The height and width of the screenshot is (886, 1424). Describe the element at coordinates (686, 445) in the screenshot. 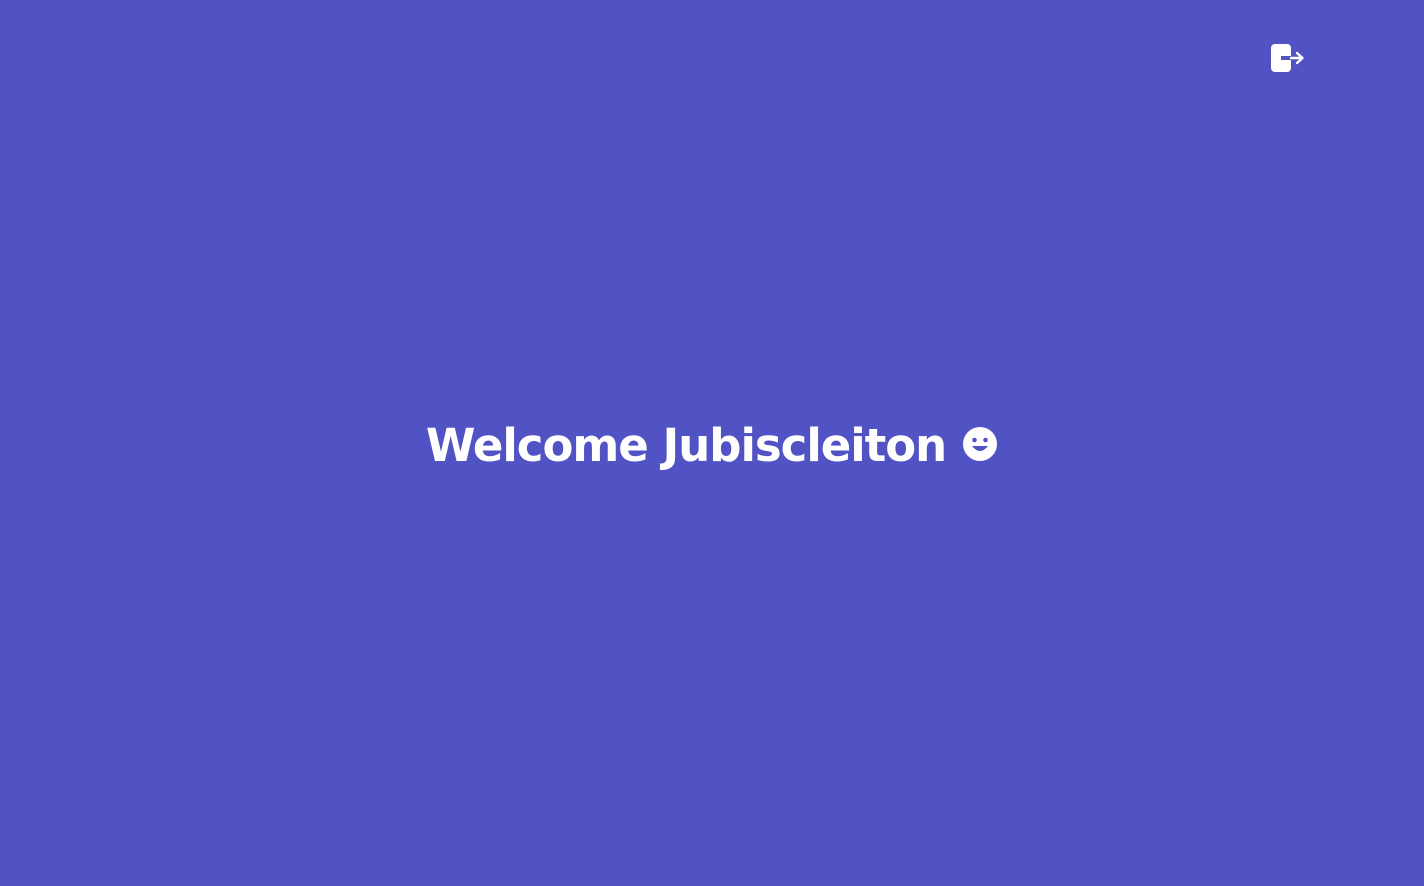

I see `welcome-text: Welcome Jubiscleiton` at that location.